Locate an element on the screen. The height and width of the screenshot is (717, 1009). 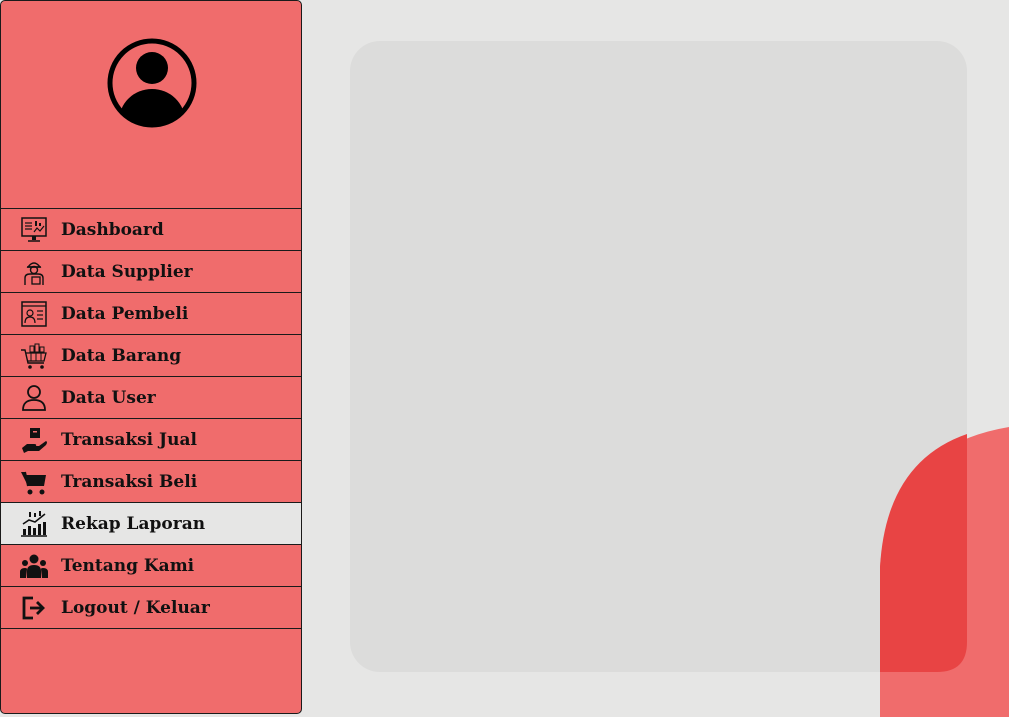
cart-icon is located at coordinates (34, 482).